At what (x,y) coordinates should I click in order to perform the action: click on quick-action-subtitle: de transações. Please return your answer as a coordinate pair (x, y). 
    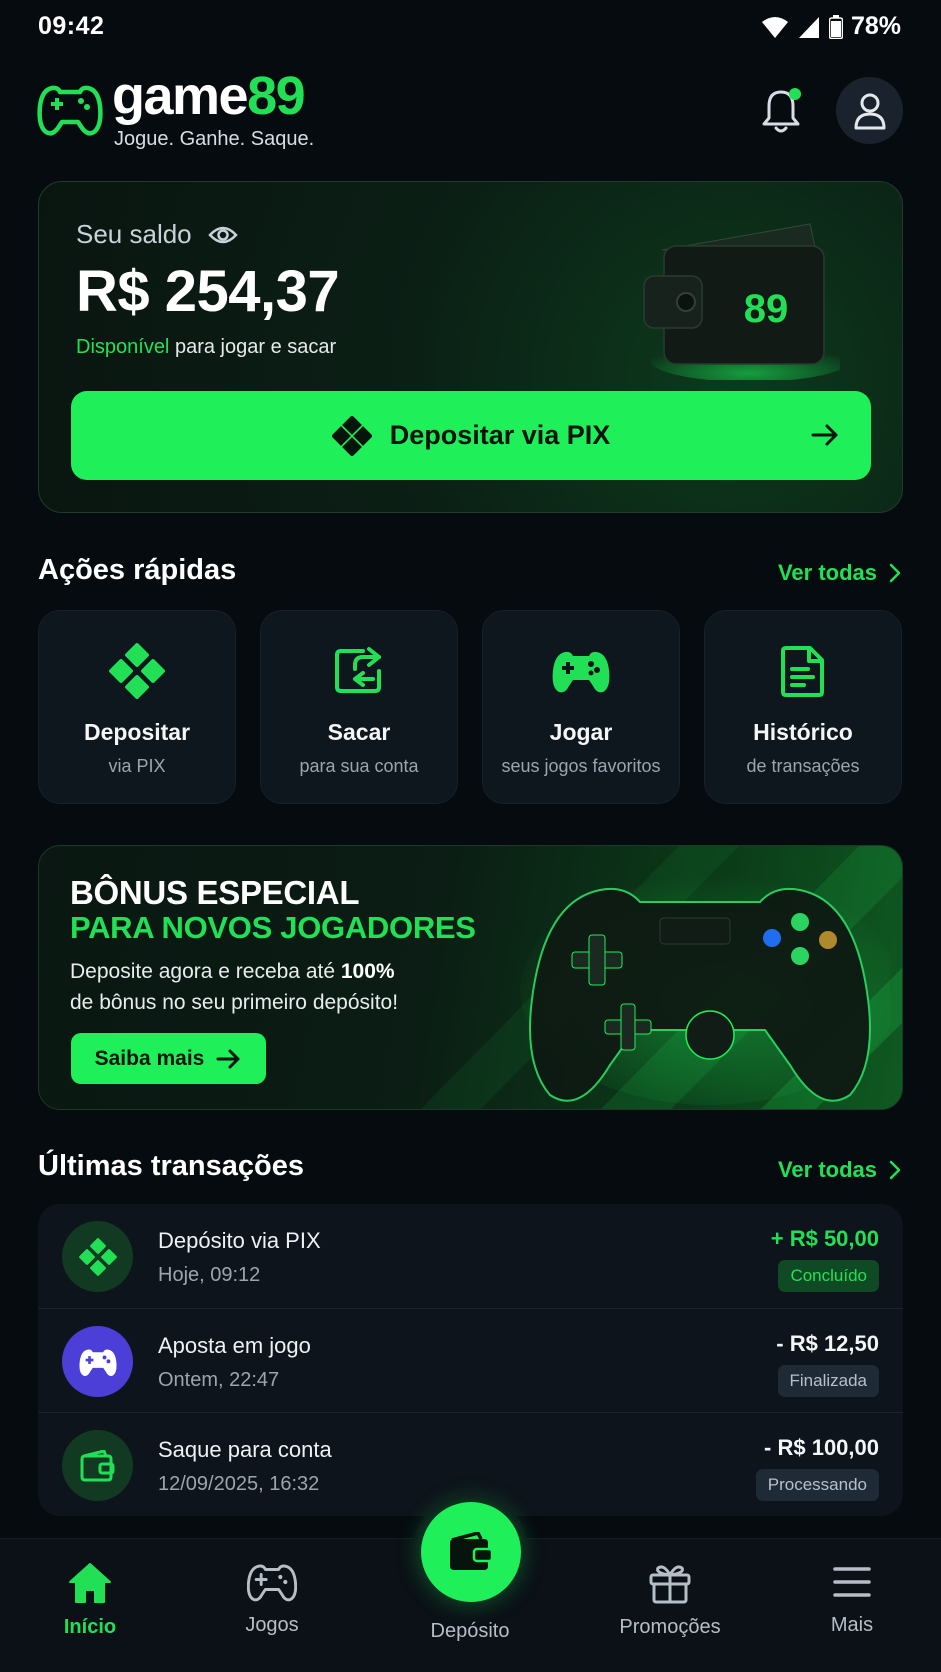
    Looking at the image, I should click on (803, 766).